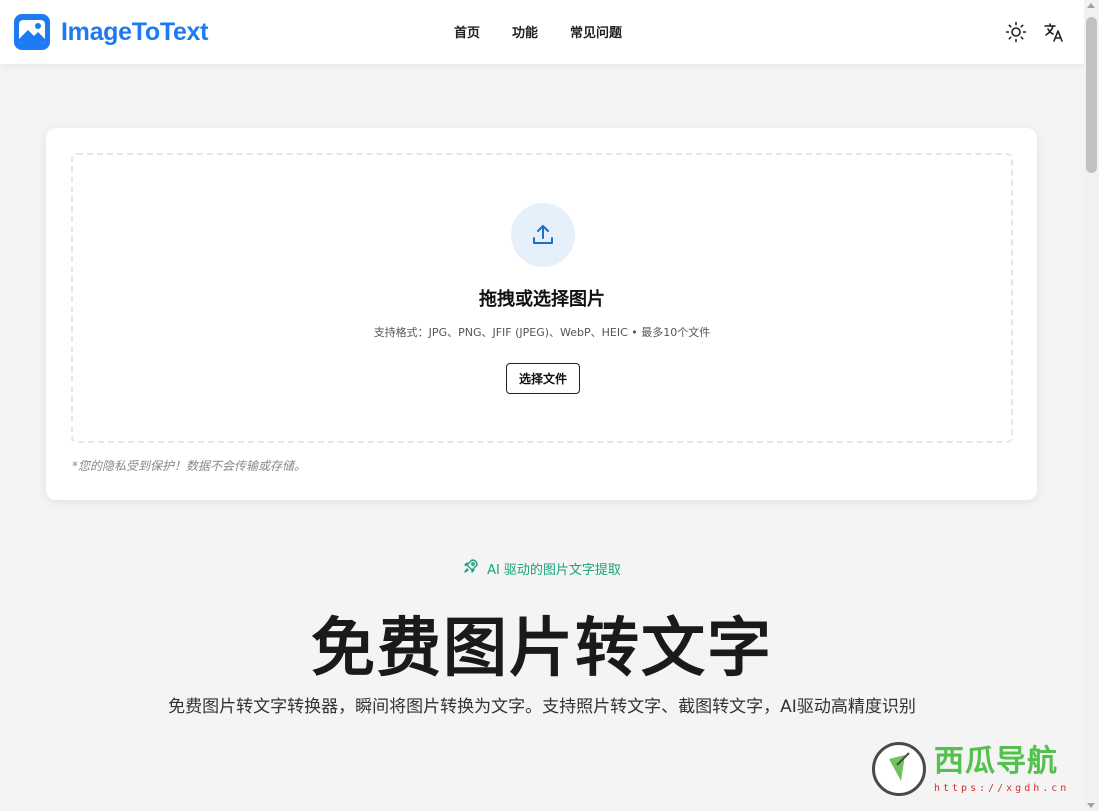 This screenshot has height=811, width=1099. Describe the element at coordinates (1091, 405) in the screenshot. I see `page-scrollbar` at that location.